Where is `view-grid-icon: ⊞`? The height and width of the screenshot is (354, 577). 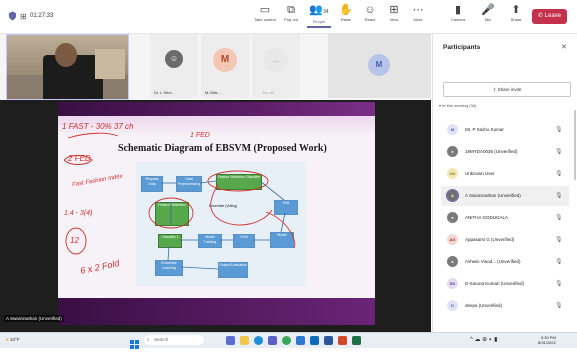 view-grid-icon: ⊞ is located at coordinates (394, 10).